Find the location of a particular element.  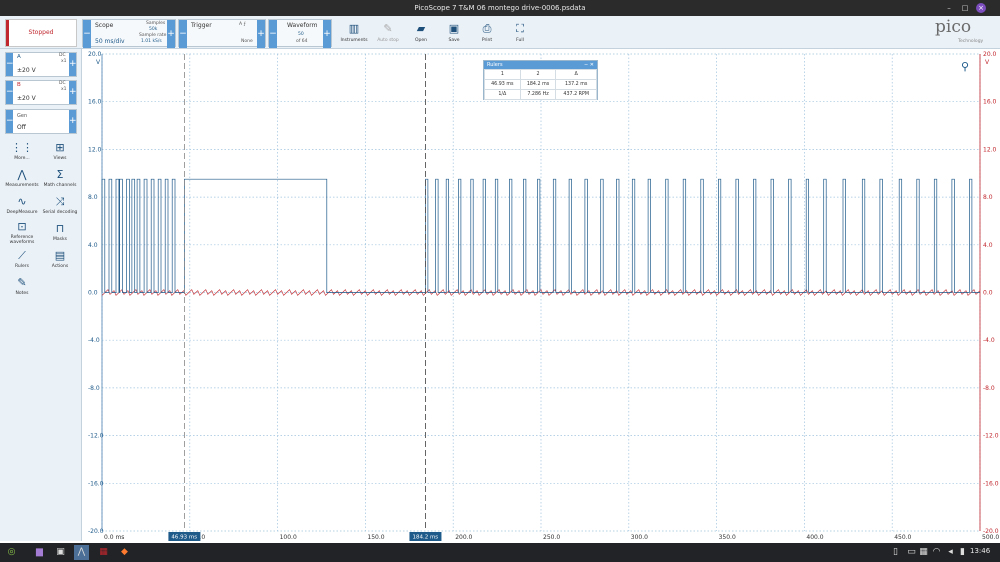

tray-icon: ▯ is located at coordinates (895, 552).